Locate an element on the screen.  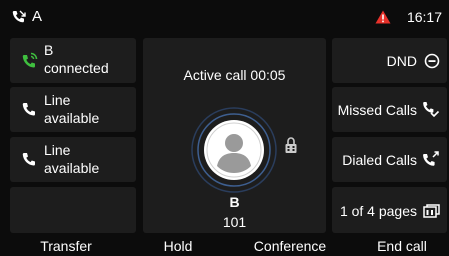
line-key-1: B connected is located at coordinates (73, 60).